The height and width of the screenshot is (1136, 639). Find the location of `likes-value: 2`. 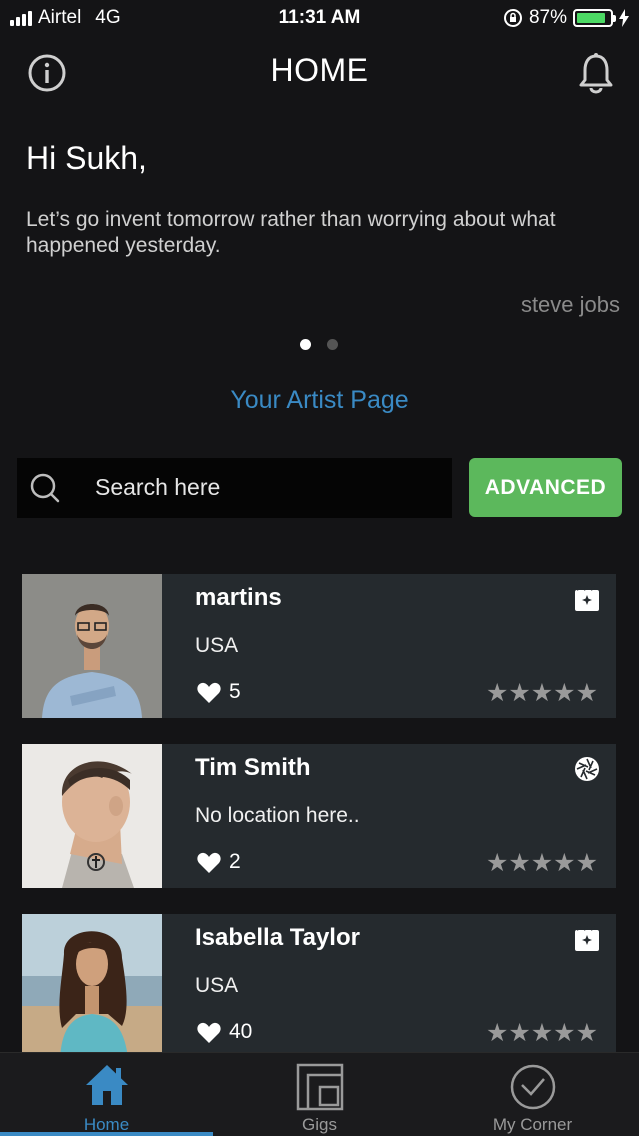

likes-value: 2 is located at coordinates (235, 861).